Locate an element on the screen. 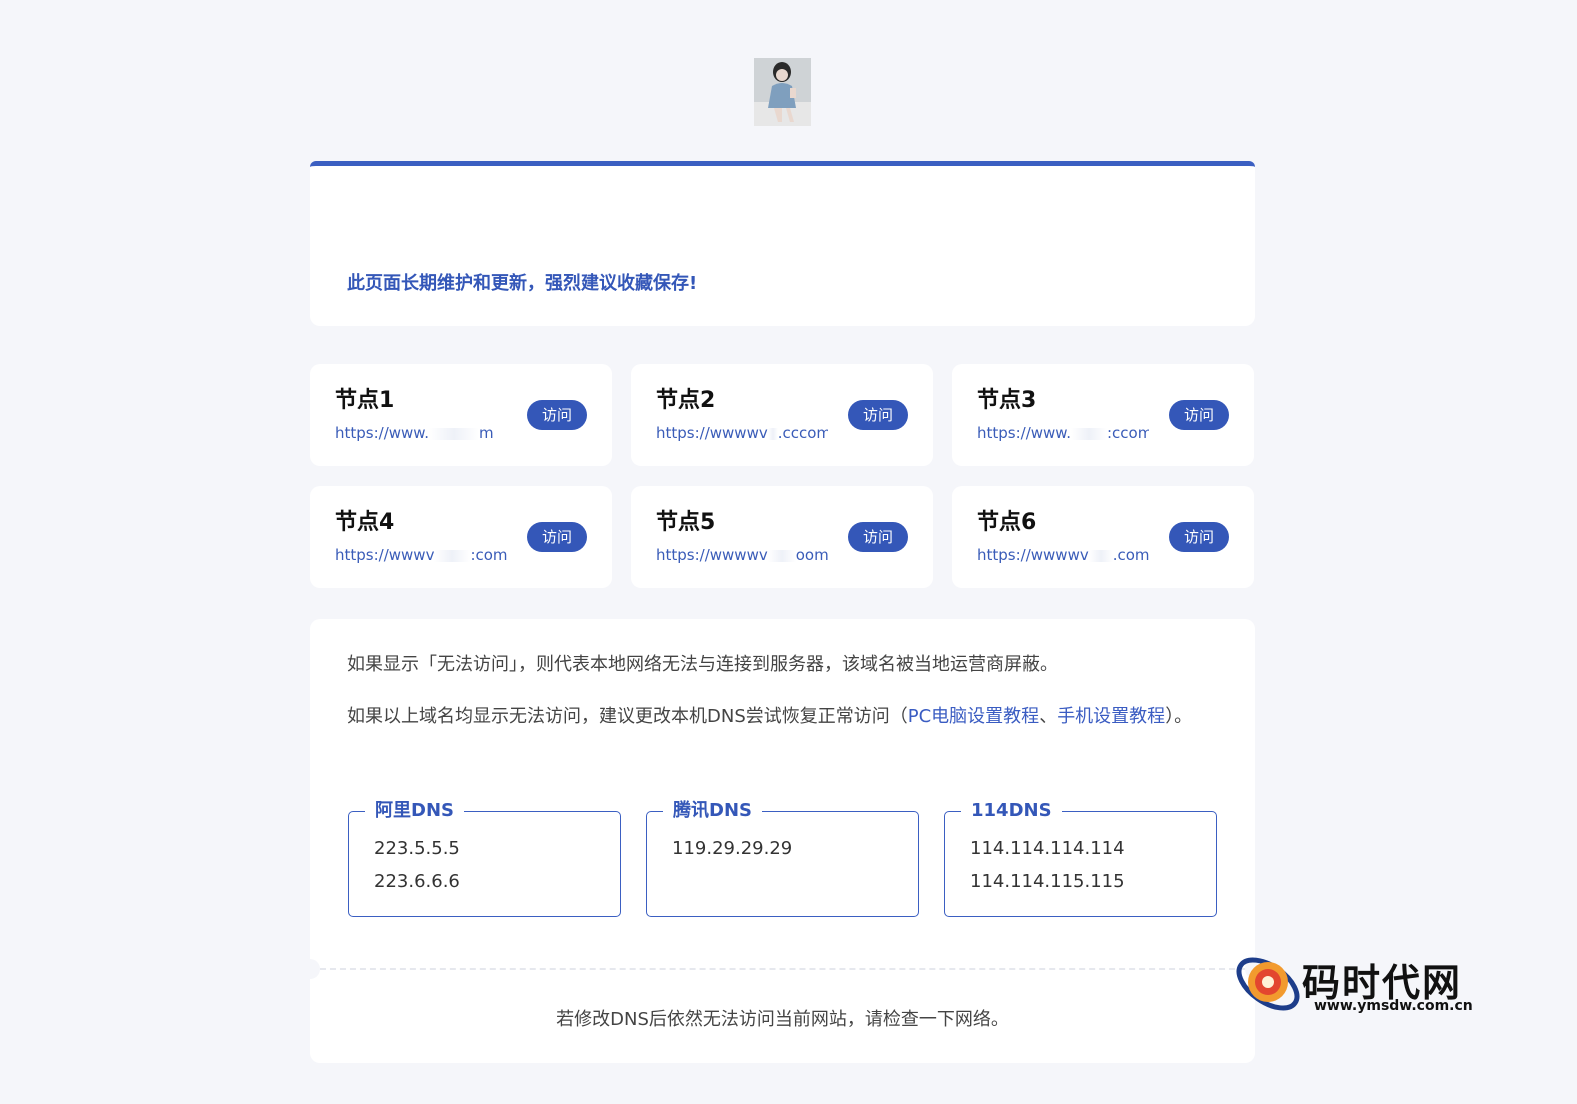  node-card-4: 节点4 https://wwwv :com 访问 is located at coordinates (461, 537).